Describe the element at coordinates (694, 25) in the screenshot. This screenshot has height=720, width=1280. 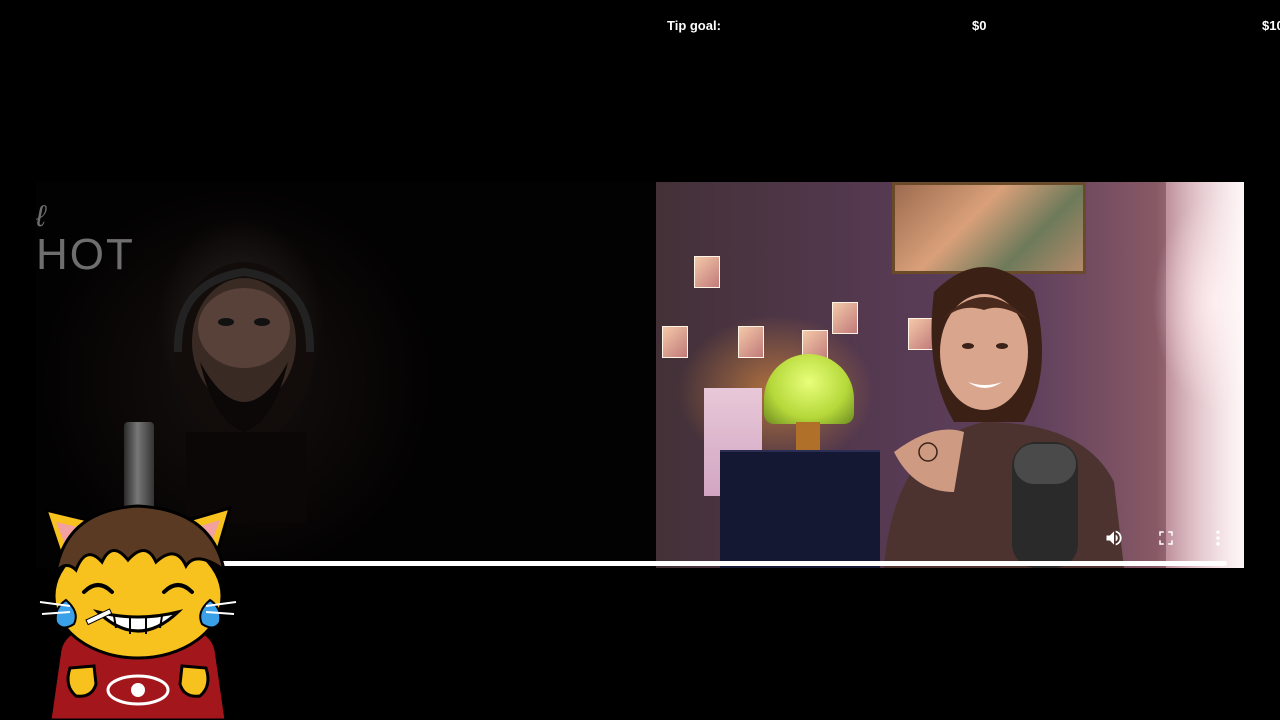
I see `tip-goal-label: Tip goal:` at that location.